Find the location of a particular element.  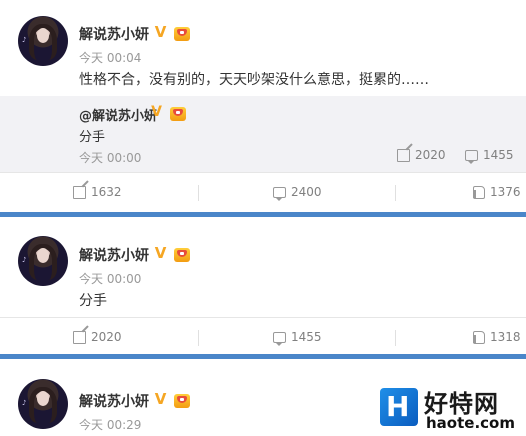

comment-button: 2400 is located at coordinates (297, 193).